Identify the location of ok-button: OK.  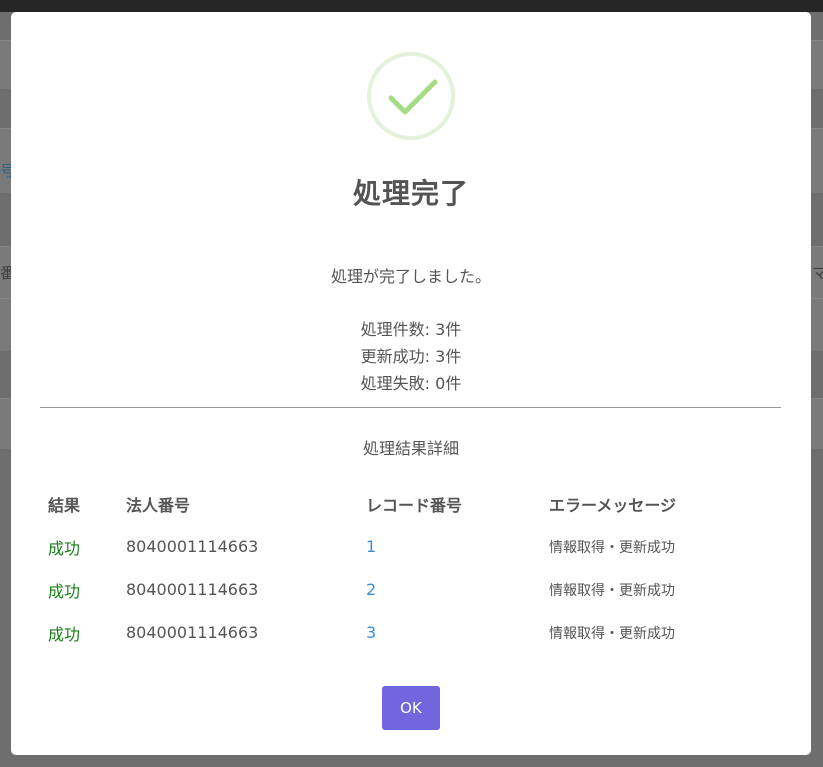
(411, 708).